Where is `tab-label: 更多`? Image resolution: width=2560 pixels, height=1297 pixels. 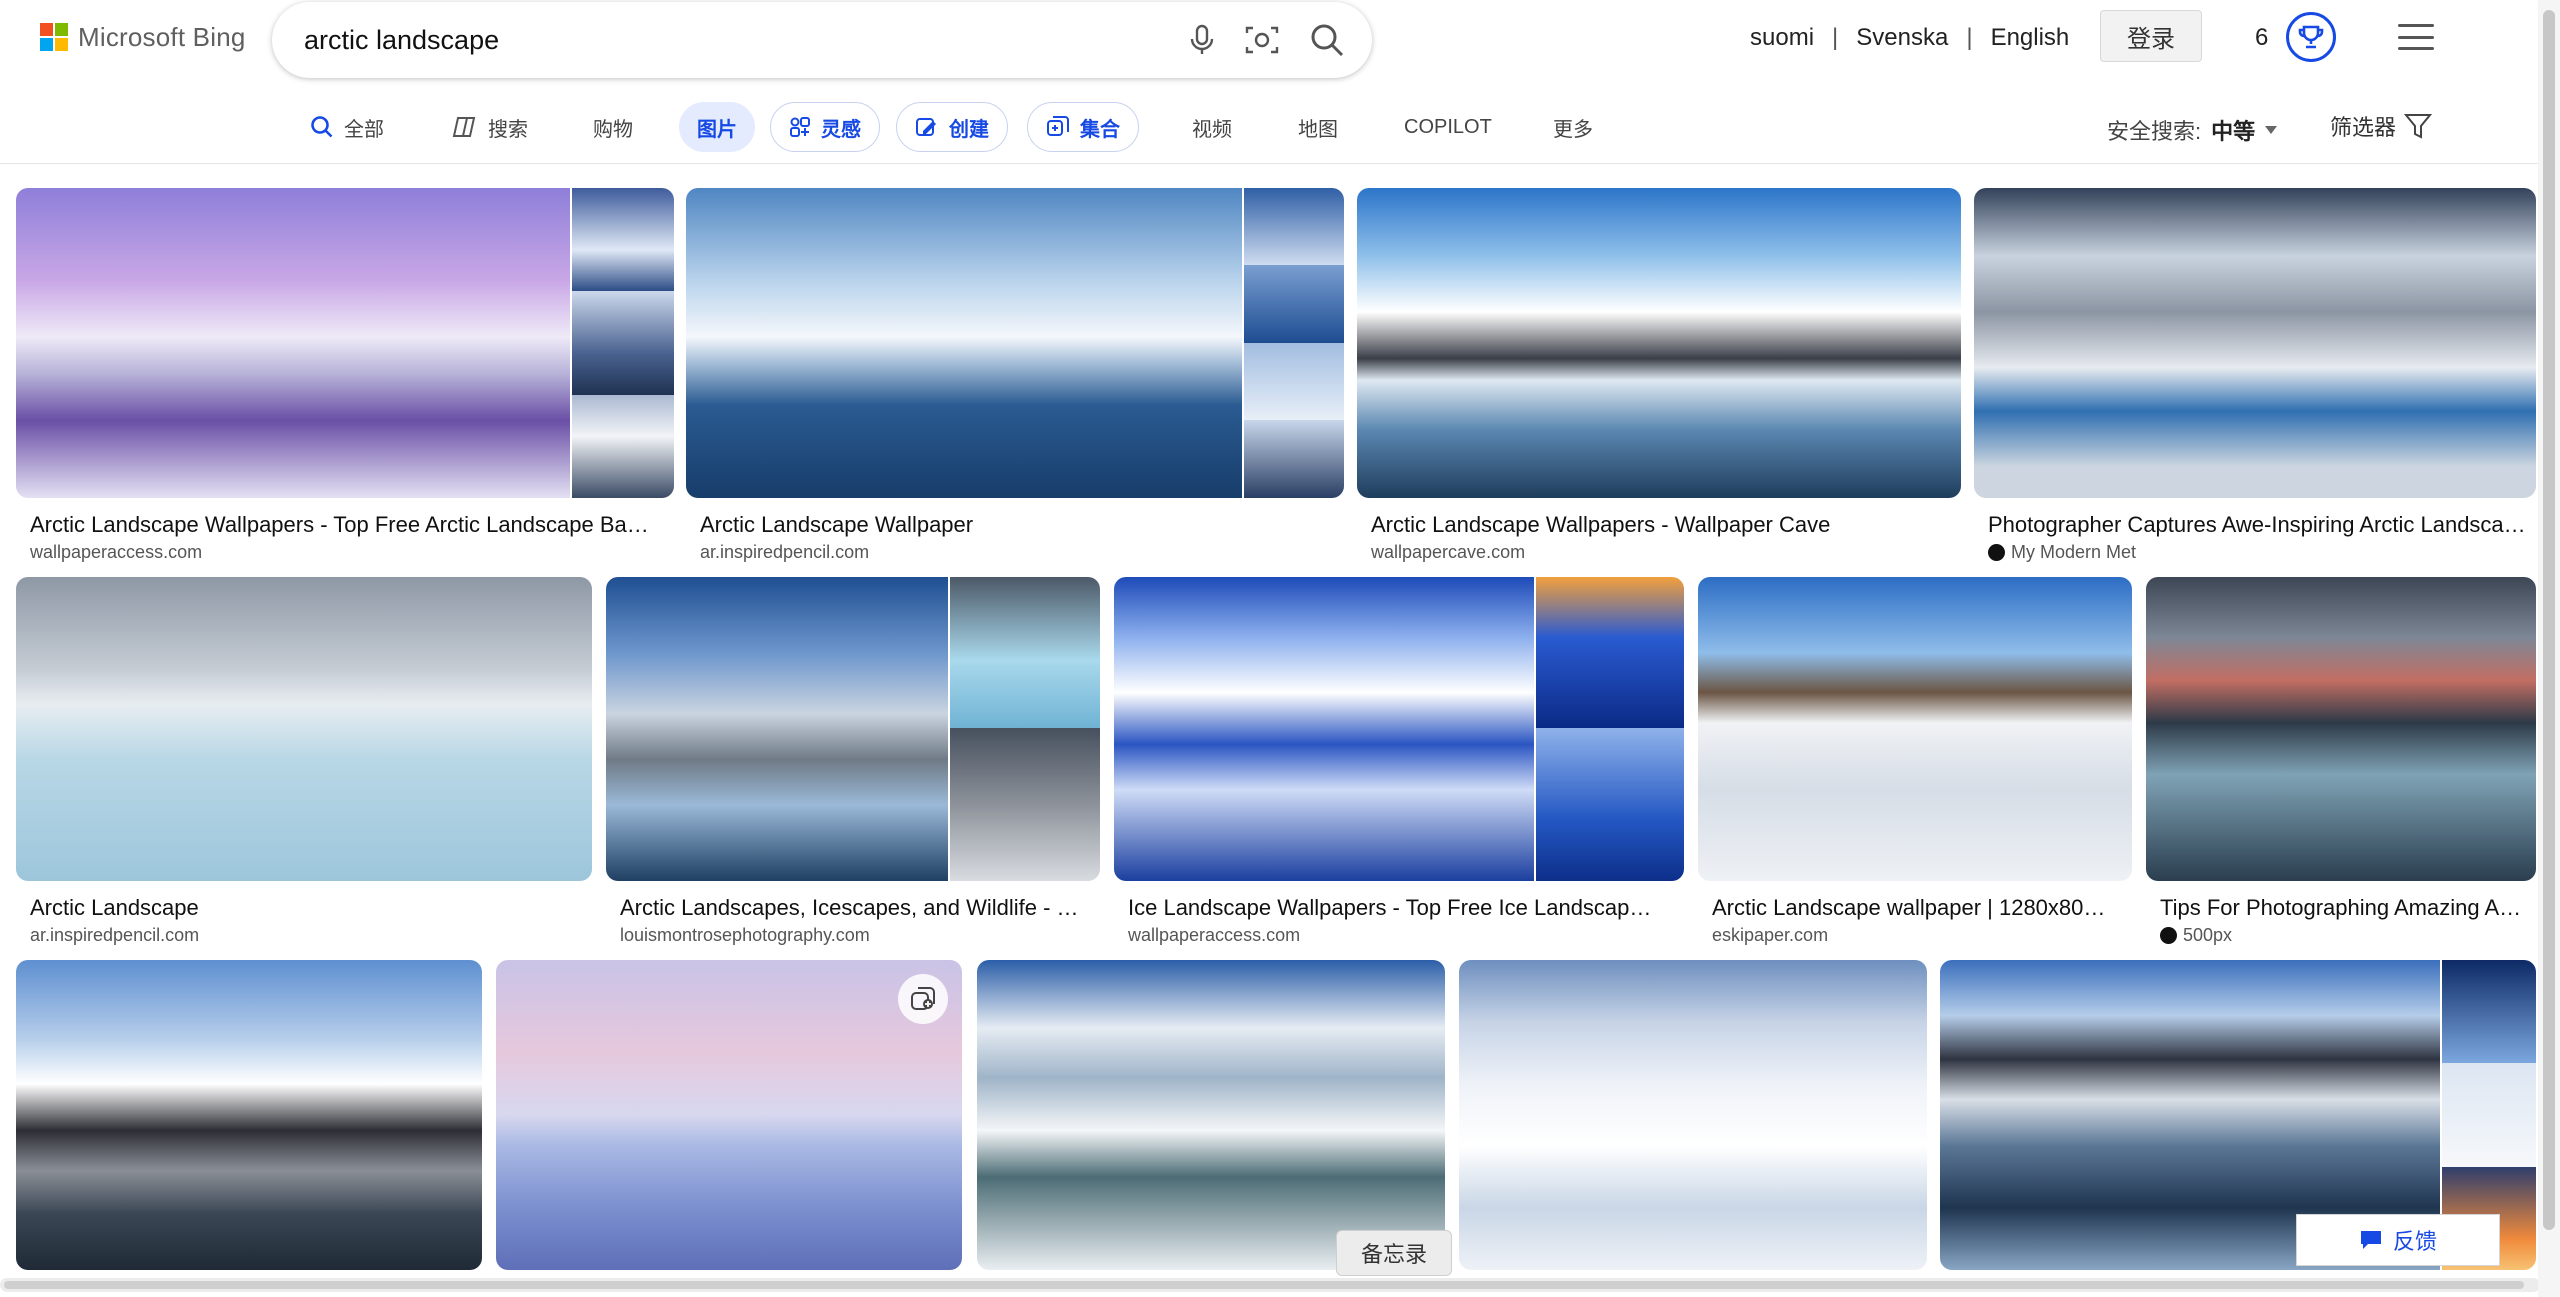
tab-label: 更多 is located at coordinates (1573, 129).